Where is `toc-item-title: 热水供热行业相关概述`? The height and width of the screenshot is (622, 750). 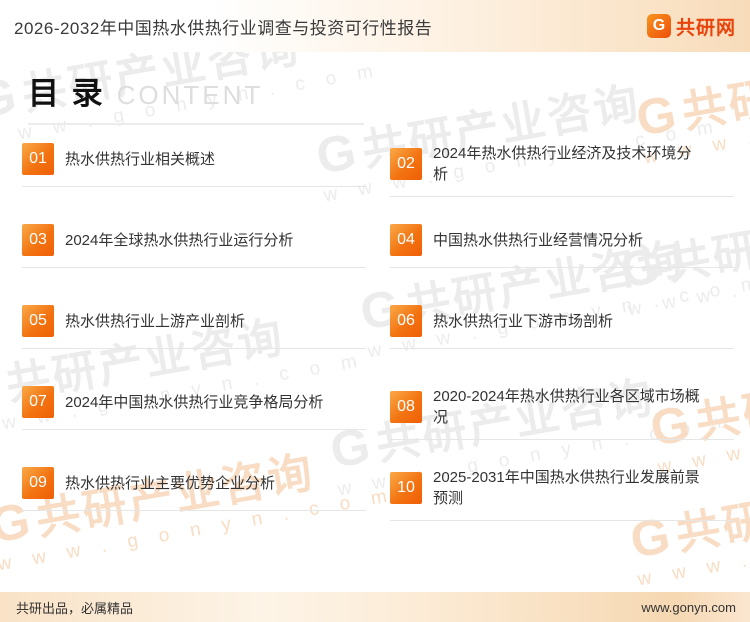
toc-item-title: 热水供热行业相关概述 is located at coordinates (140, 159).